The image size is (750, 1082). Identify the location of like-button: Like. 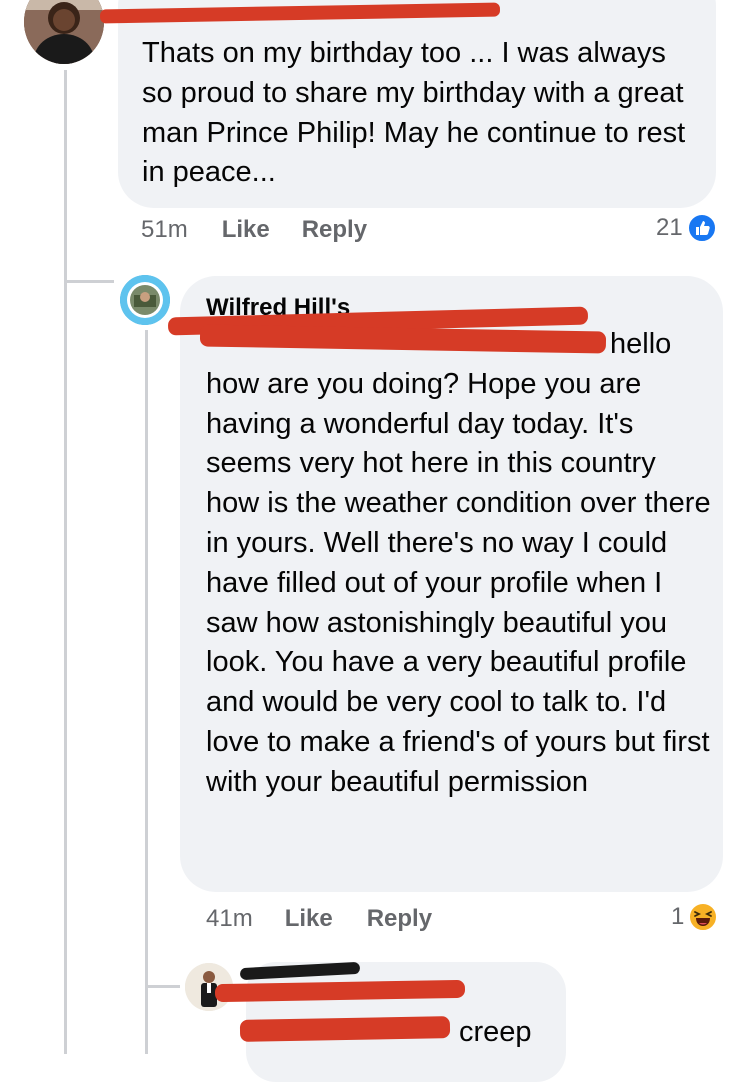
(246, 230).